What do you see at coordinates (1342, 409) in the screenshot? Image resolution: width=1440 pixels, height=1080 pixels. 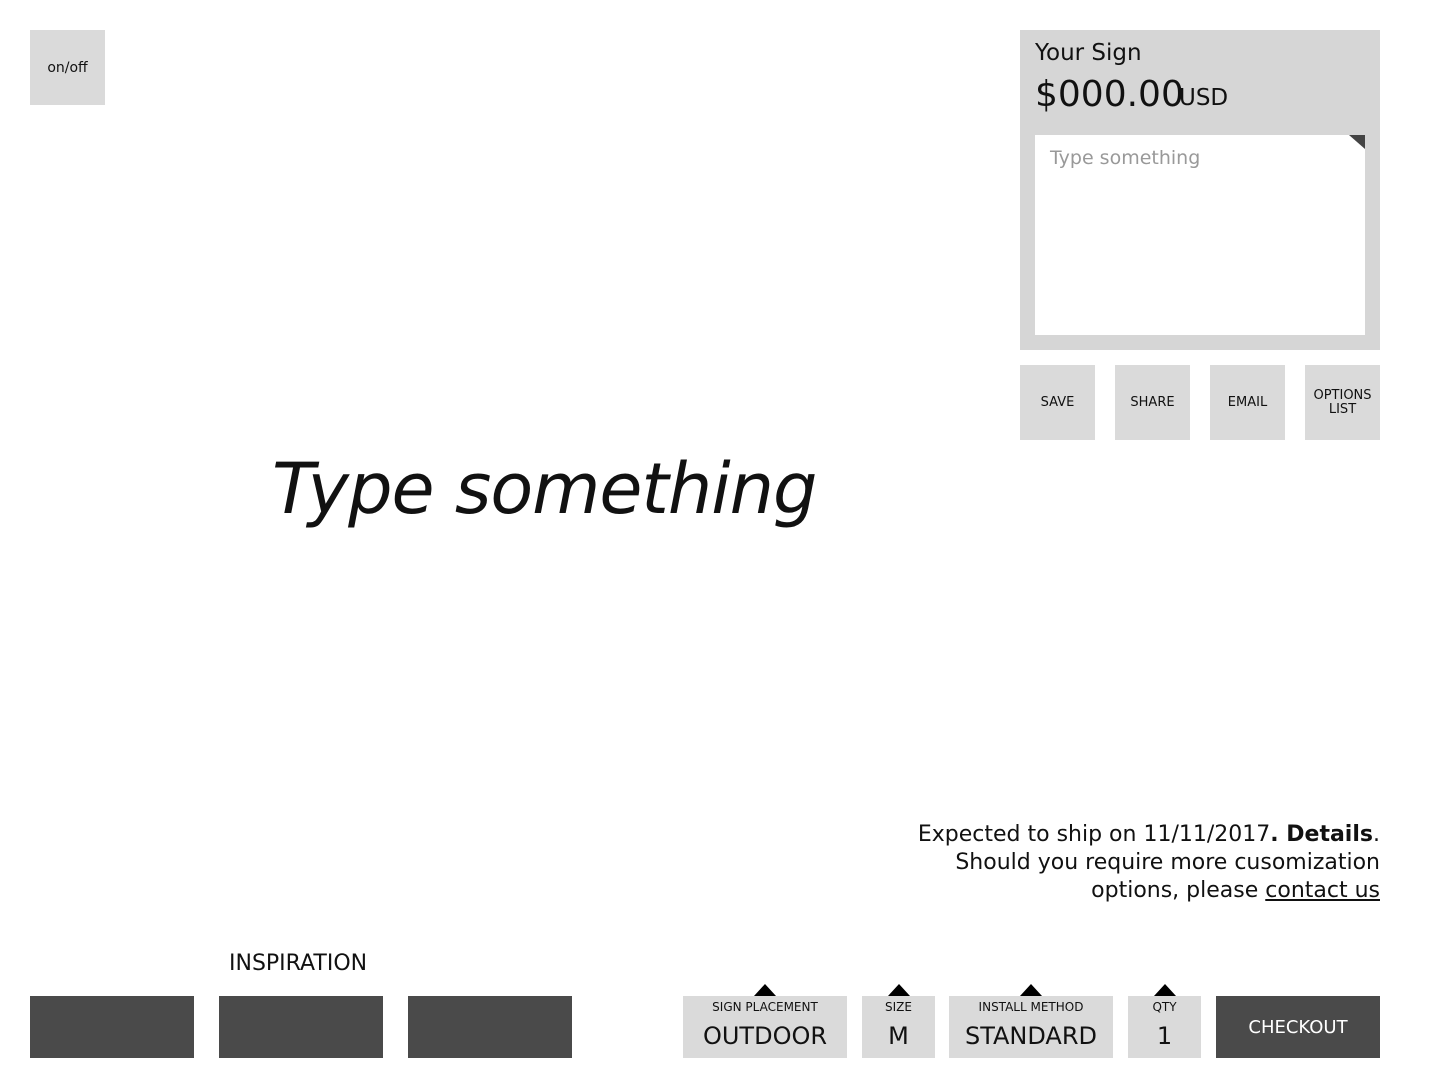 I see `options-label-line2: LIST` at bounding box center [1342, 409].